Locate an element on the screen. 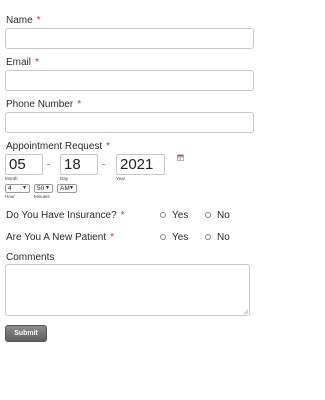  minutes-select: 50 ▼ is located at coordinates (43, 188).